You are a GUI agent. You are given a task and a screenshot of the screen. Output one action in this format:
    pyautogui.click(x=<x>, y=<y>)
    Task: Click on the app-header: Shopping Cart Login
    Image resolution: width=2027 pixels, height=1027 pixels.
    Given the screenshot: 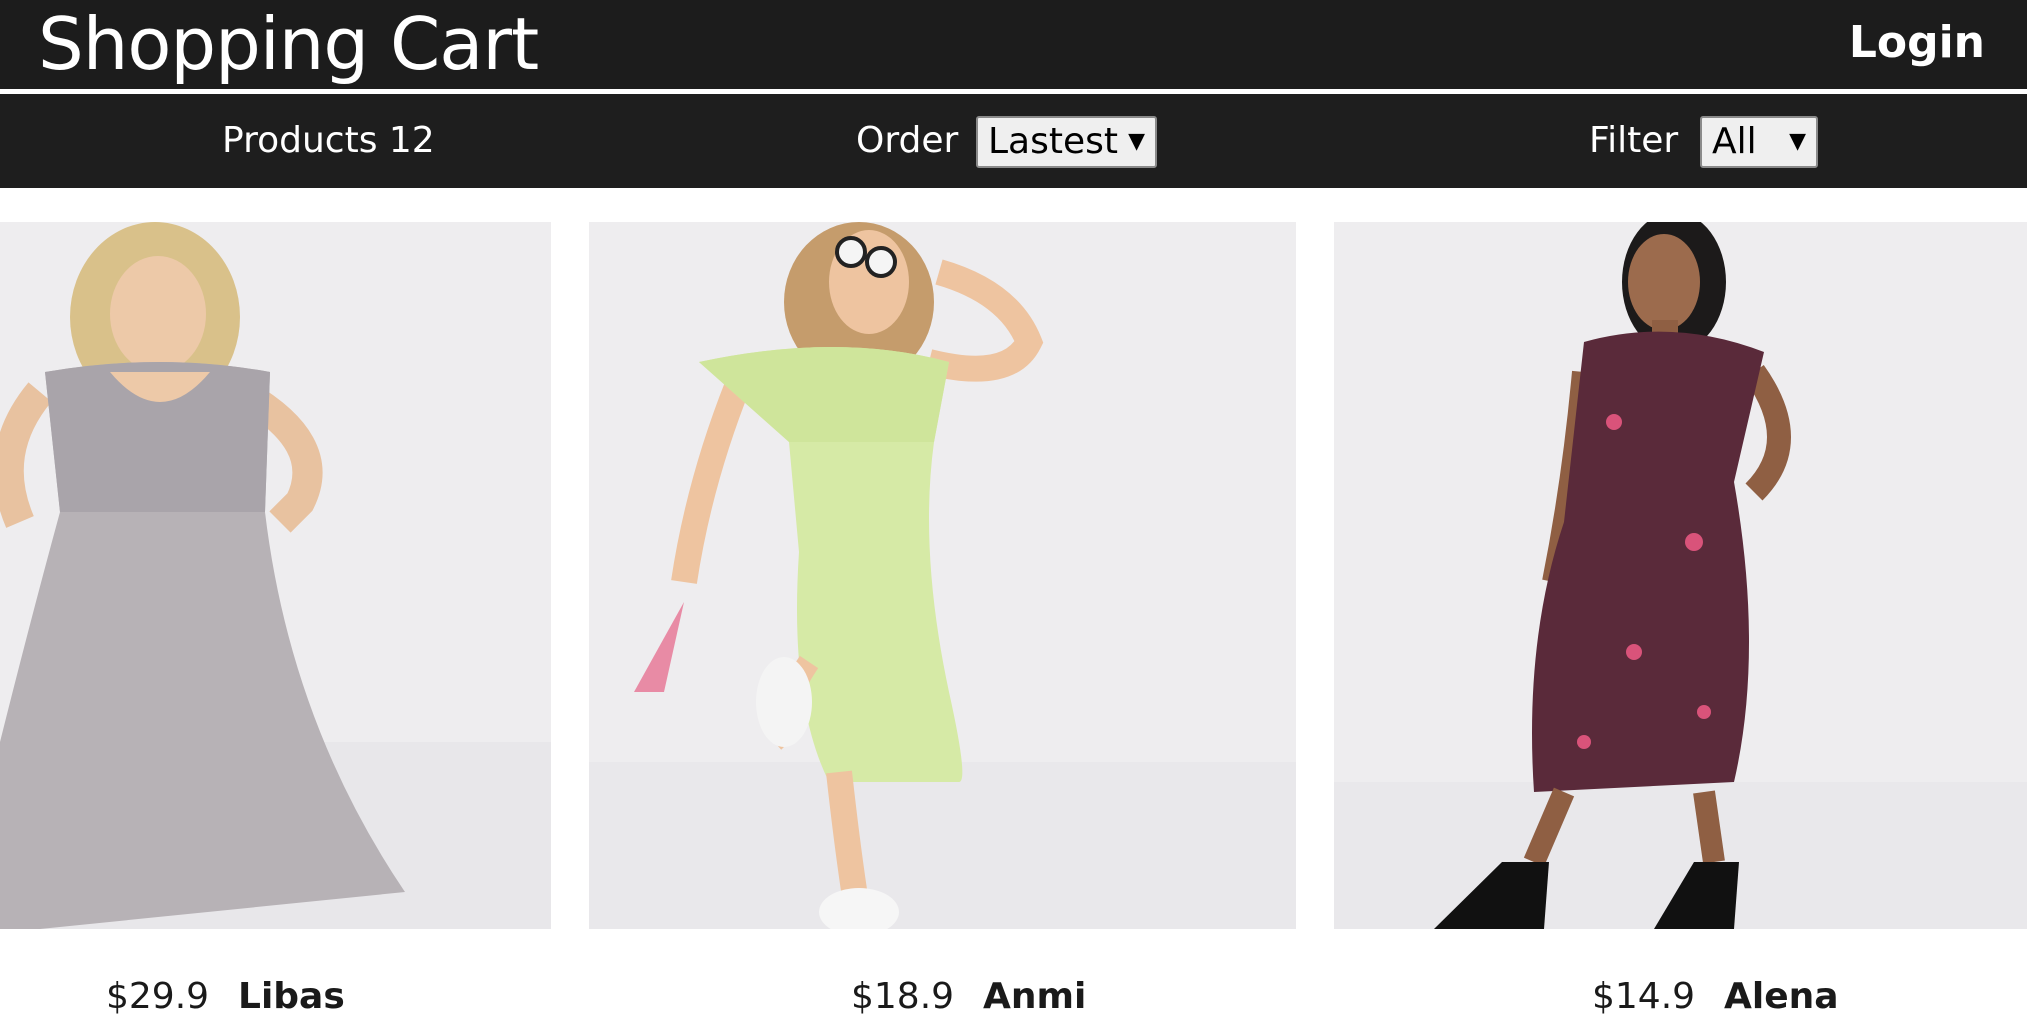 What is the action you would take?
    pyautogui.click(x=1013, y=44)
    